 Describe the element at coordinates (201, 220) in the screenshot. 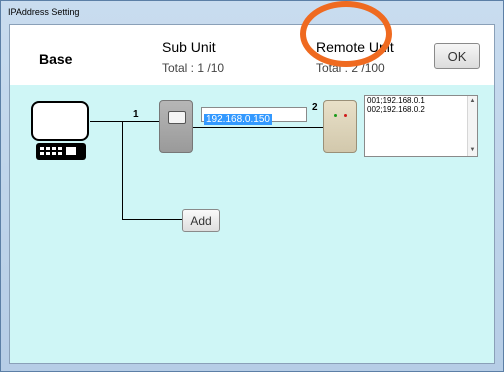

I see `add-sub-unit-button: Add` at that location.